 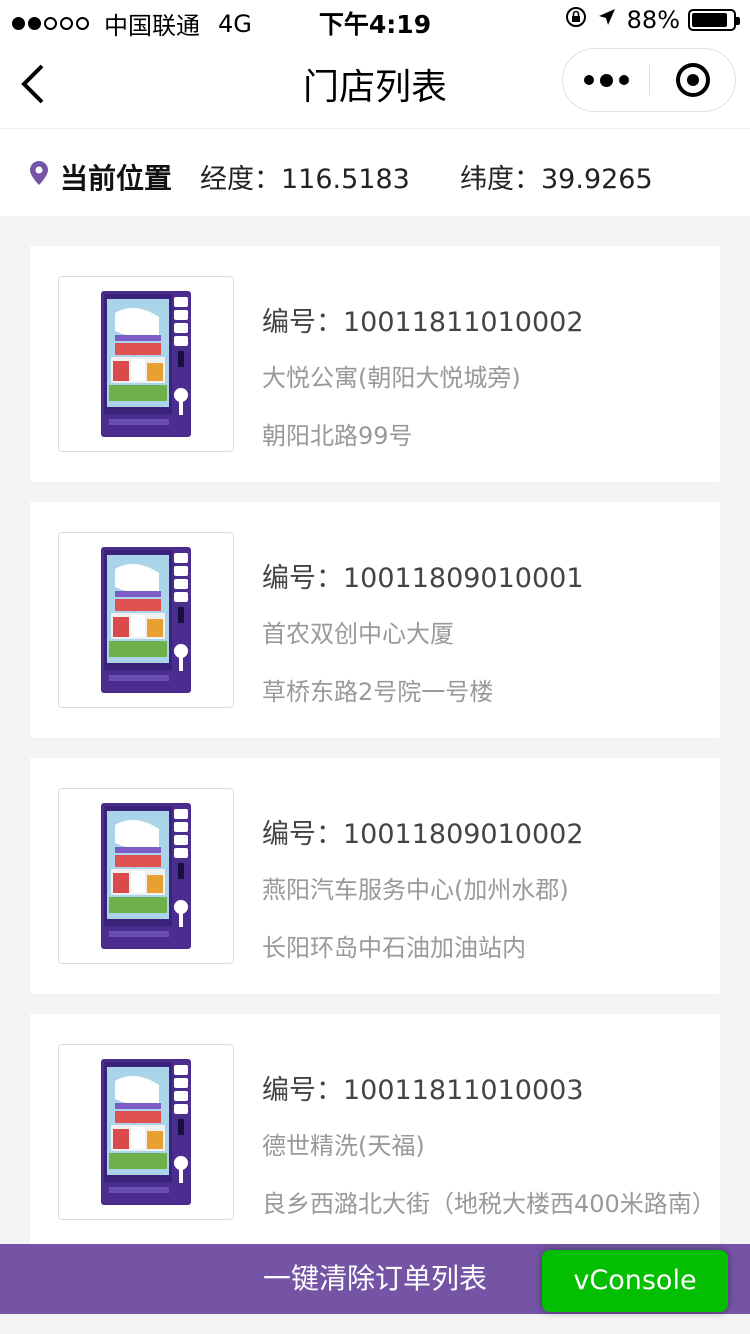 I want to click on status-right: 88%, so click(x=652, y=20).